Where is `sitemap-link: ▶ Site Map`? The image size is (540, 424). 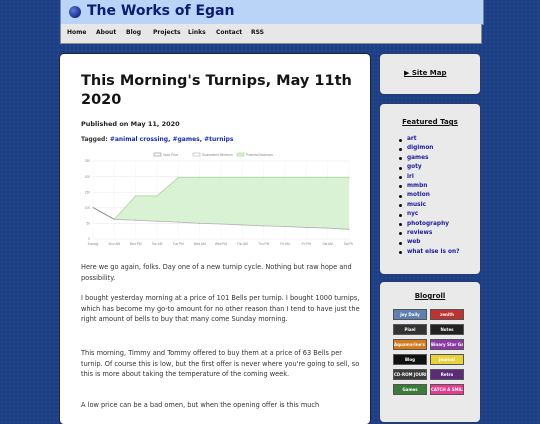 sitemap-link: ▶ Site Map is located at coordinates (425, 73).